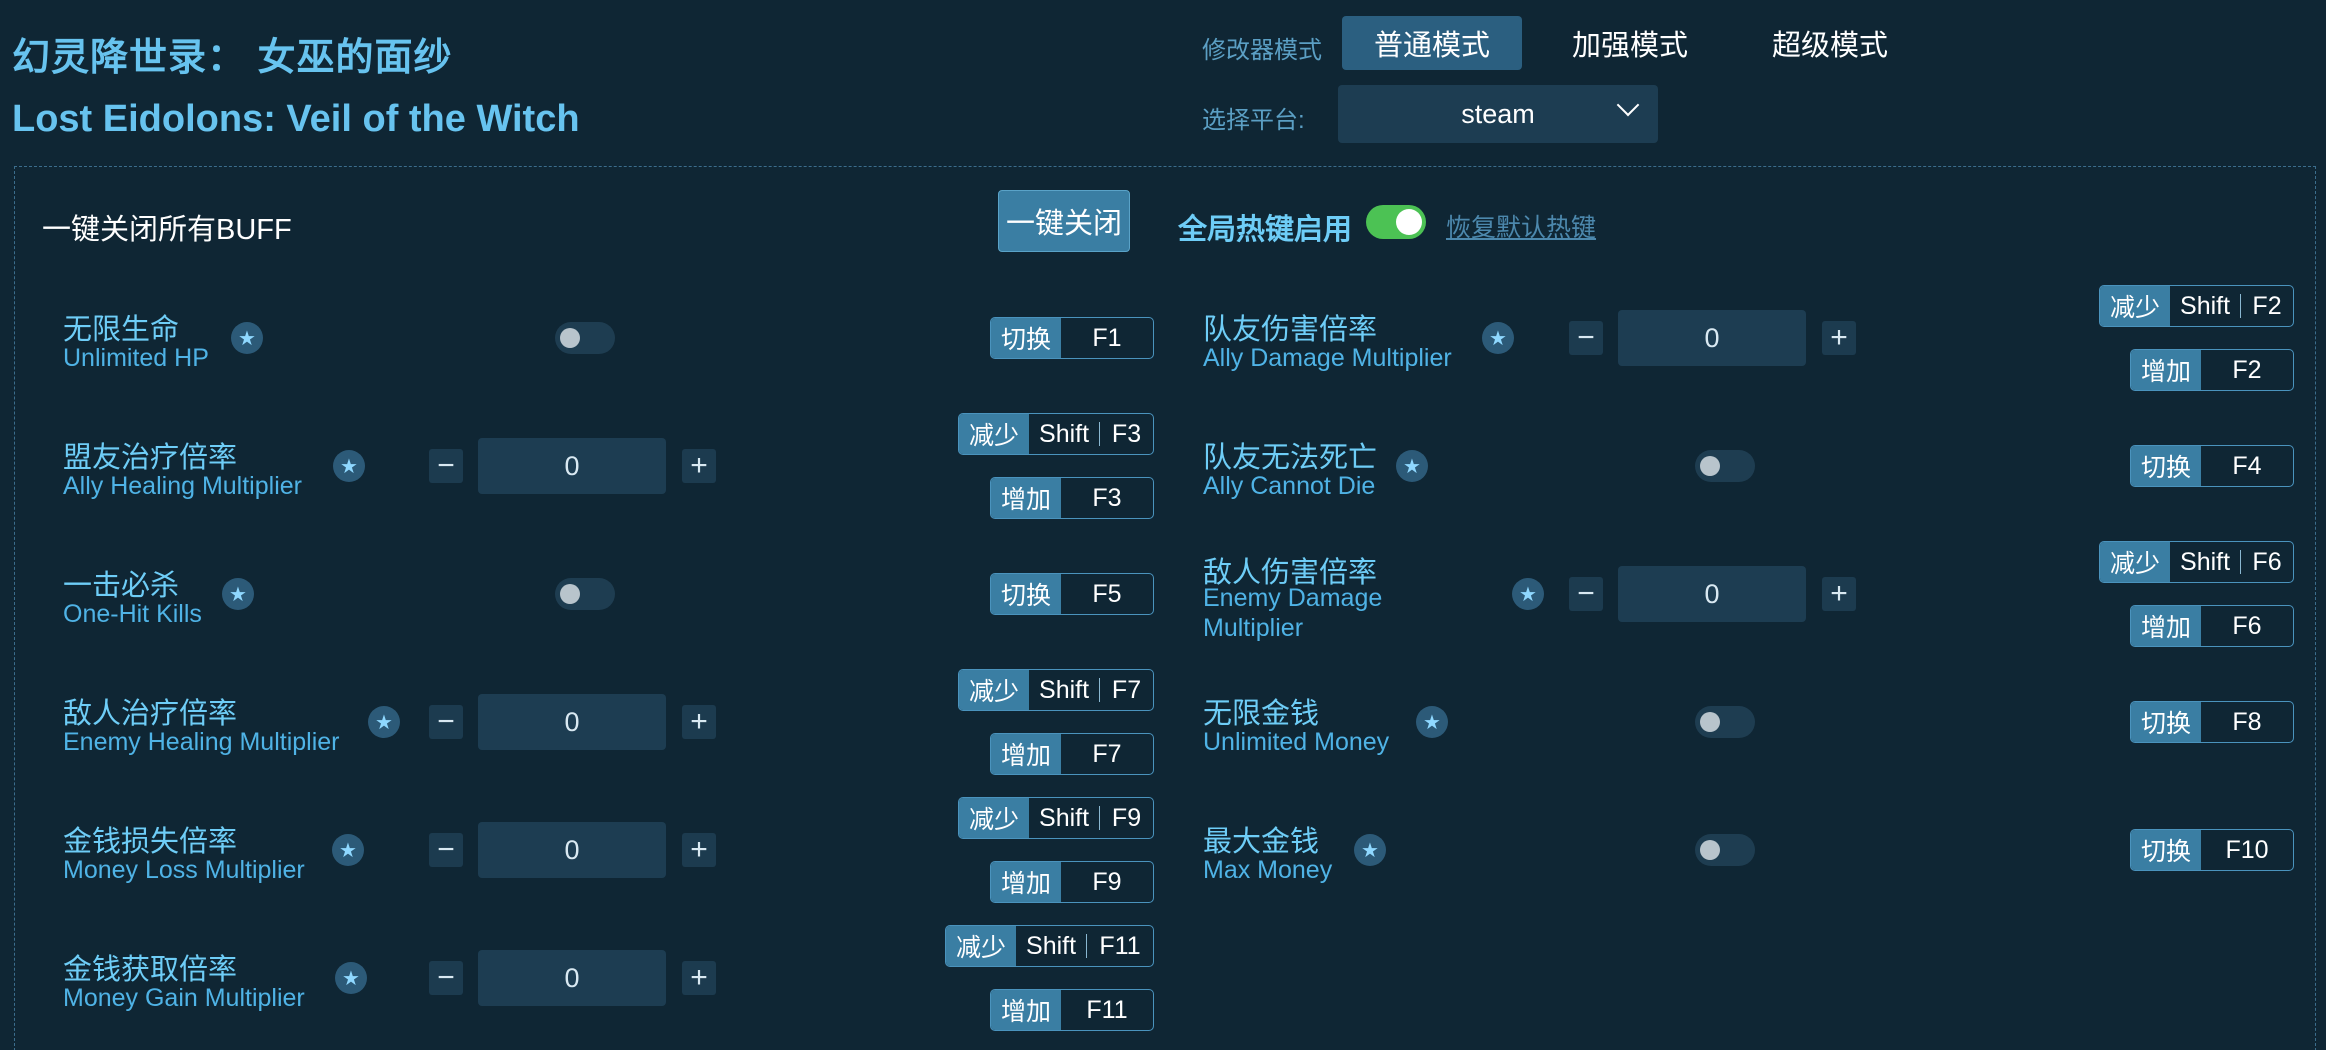 This screenshot has height=1050, width=2326. Describe the element at coordinates (2247, 625) in the screenshot. I see `key-value: F6` at that location.